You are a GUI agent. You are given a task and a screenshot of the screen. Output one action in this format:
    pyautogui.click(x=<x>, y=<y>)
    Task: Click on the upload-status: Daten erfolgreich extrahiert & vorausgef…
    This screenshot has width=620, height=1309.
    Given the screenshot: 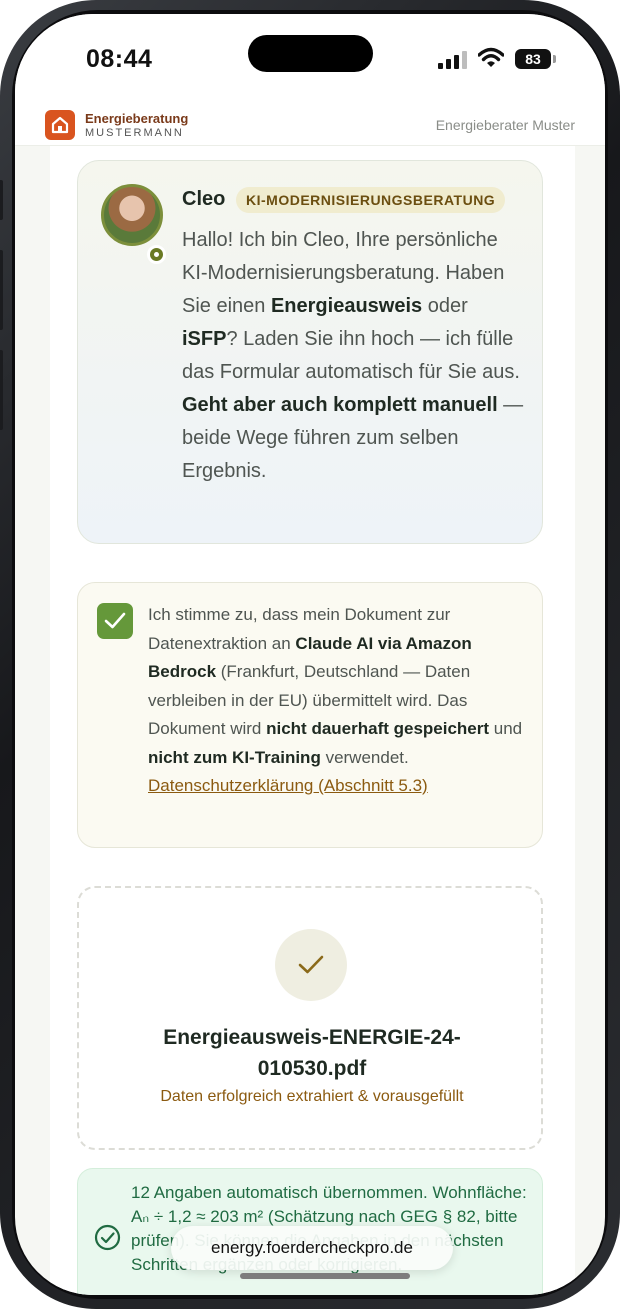 What is the action you would take?
    pyautogui.click(x=312, y=1096)
    